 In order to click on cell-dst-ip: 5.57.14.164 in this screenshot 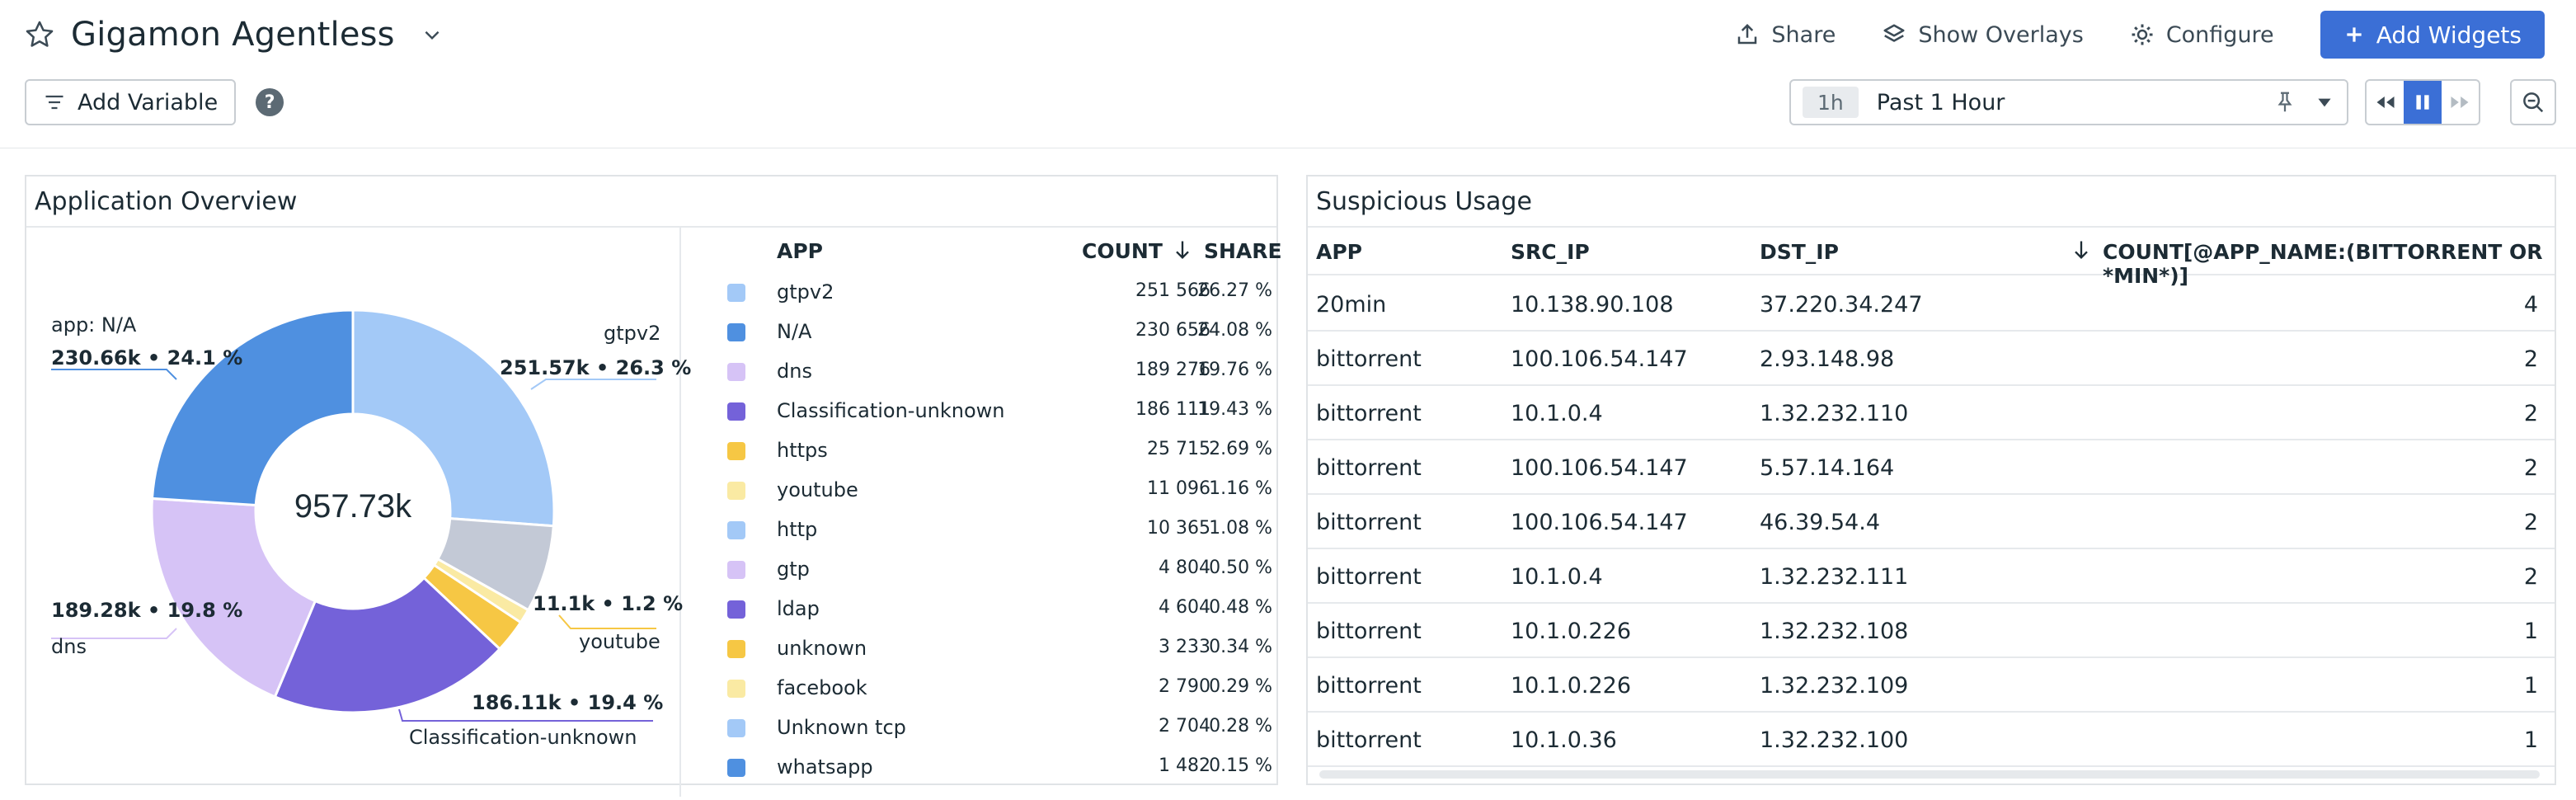, I will do `click(1827, 468)`.